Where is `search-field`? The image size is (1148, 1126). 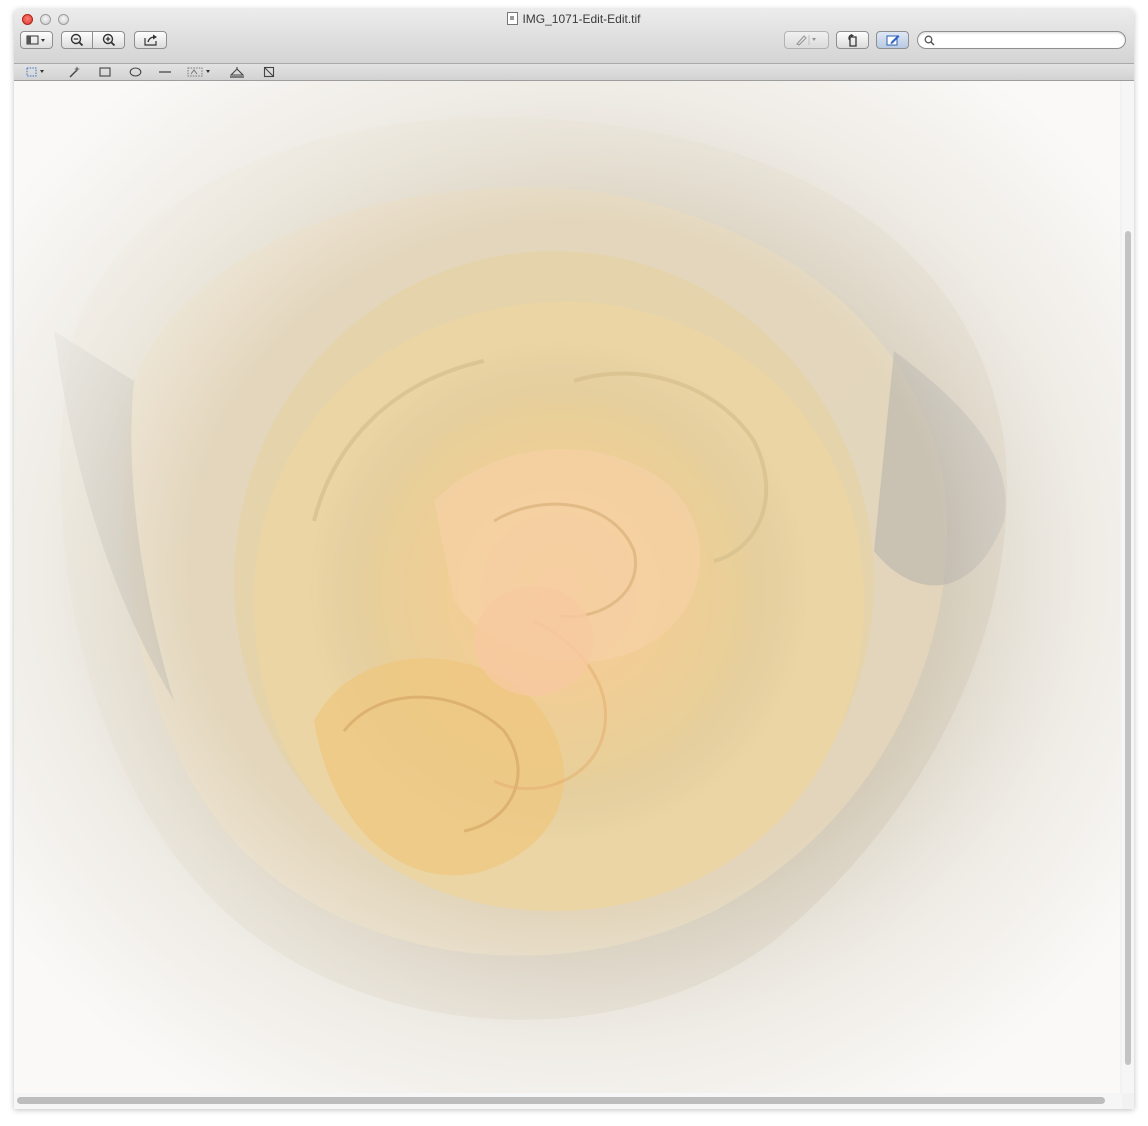 search-field is located at coordinates (1021, 40).